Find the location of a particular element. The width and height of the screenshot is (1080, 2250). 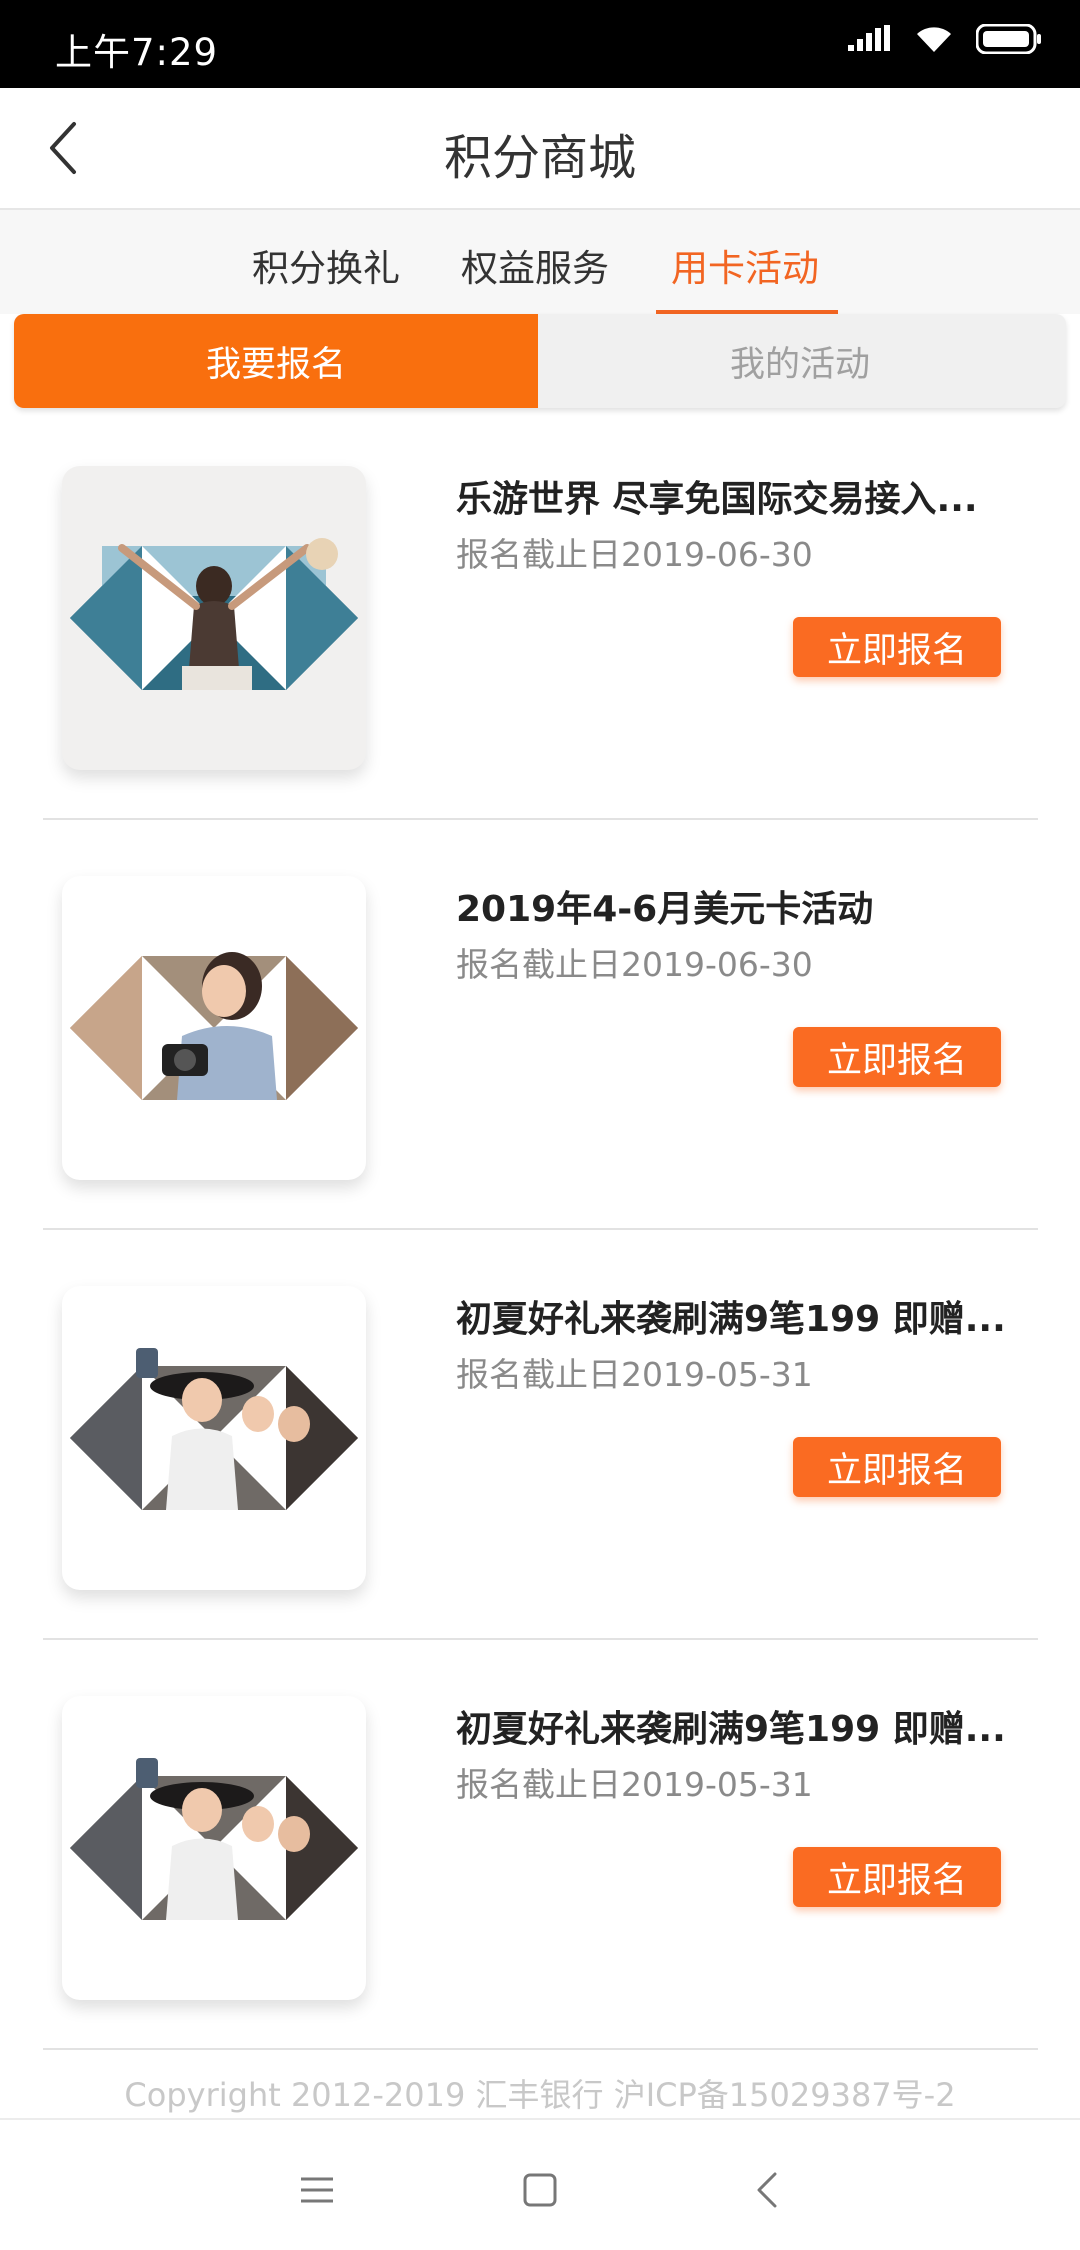

segment-control: 我要报名 我的活动 is located at coordinates (540, 361).